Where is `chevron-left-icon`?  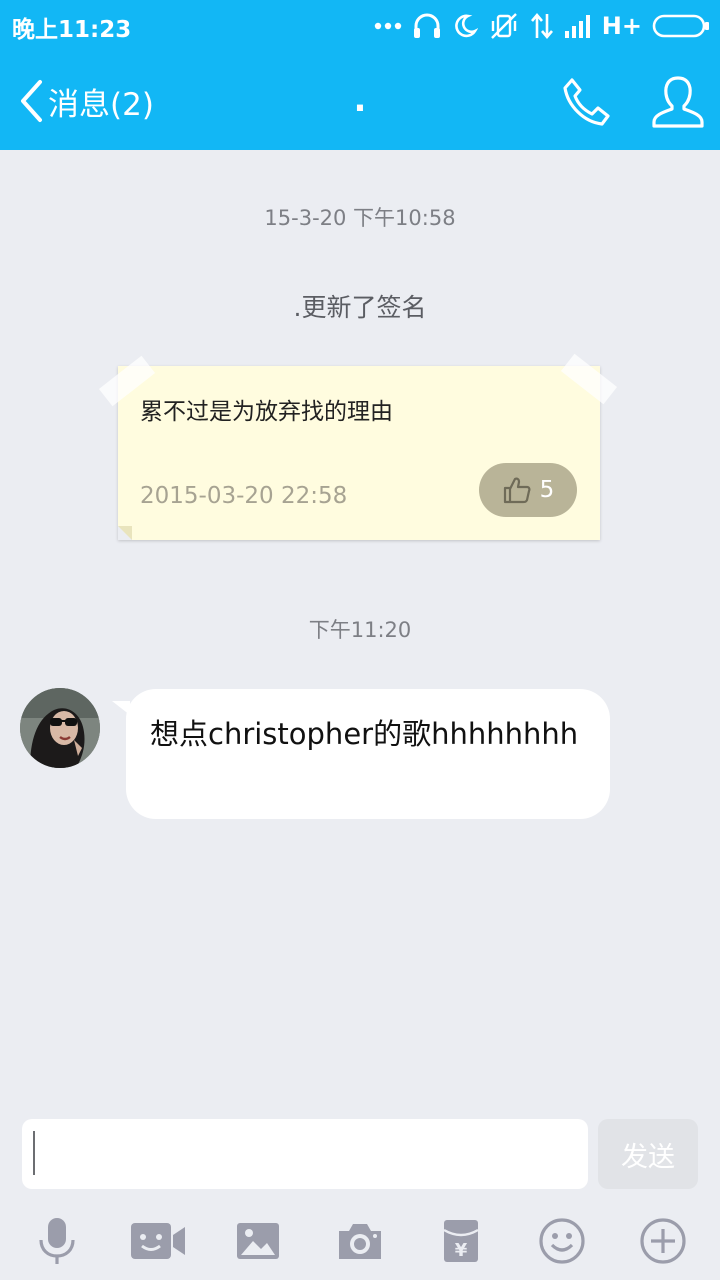 chevron-left-icon is located at coordinates (31, 101).